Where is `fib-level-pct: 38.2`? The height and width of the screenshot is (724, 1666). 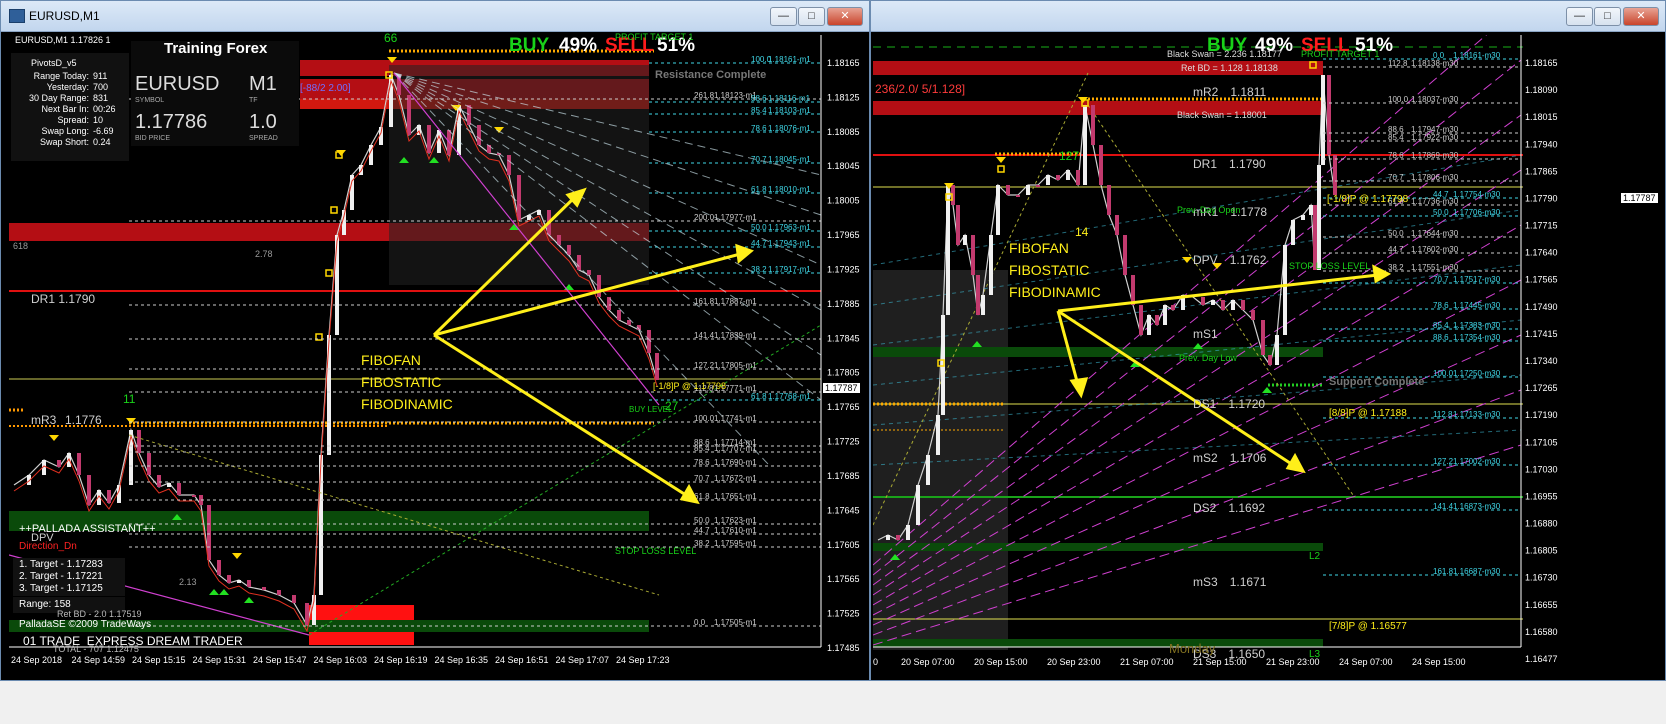 fib-level-pct: 38.2 is located at coordinates (1396, 267).